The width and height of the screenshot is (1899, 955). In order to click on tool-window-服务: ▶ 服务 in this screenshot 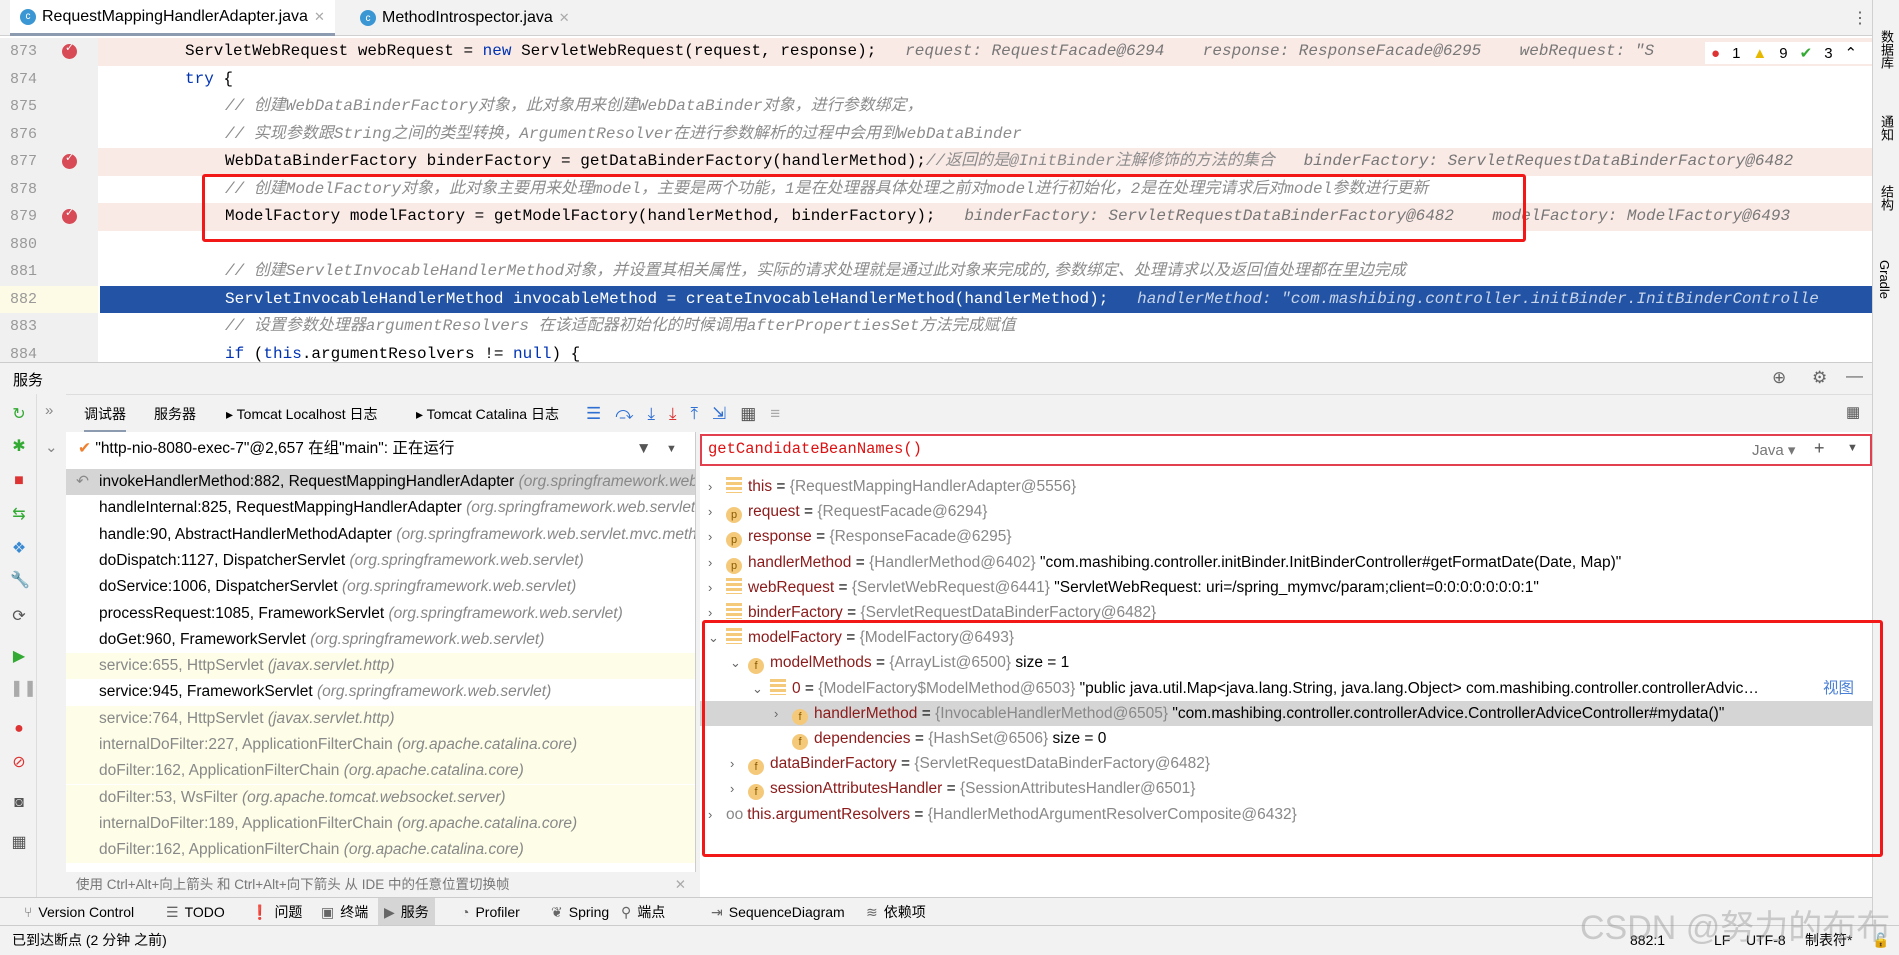, I will do `click(406, 912)`.